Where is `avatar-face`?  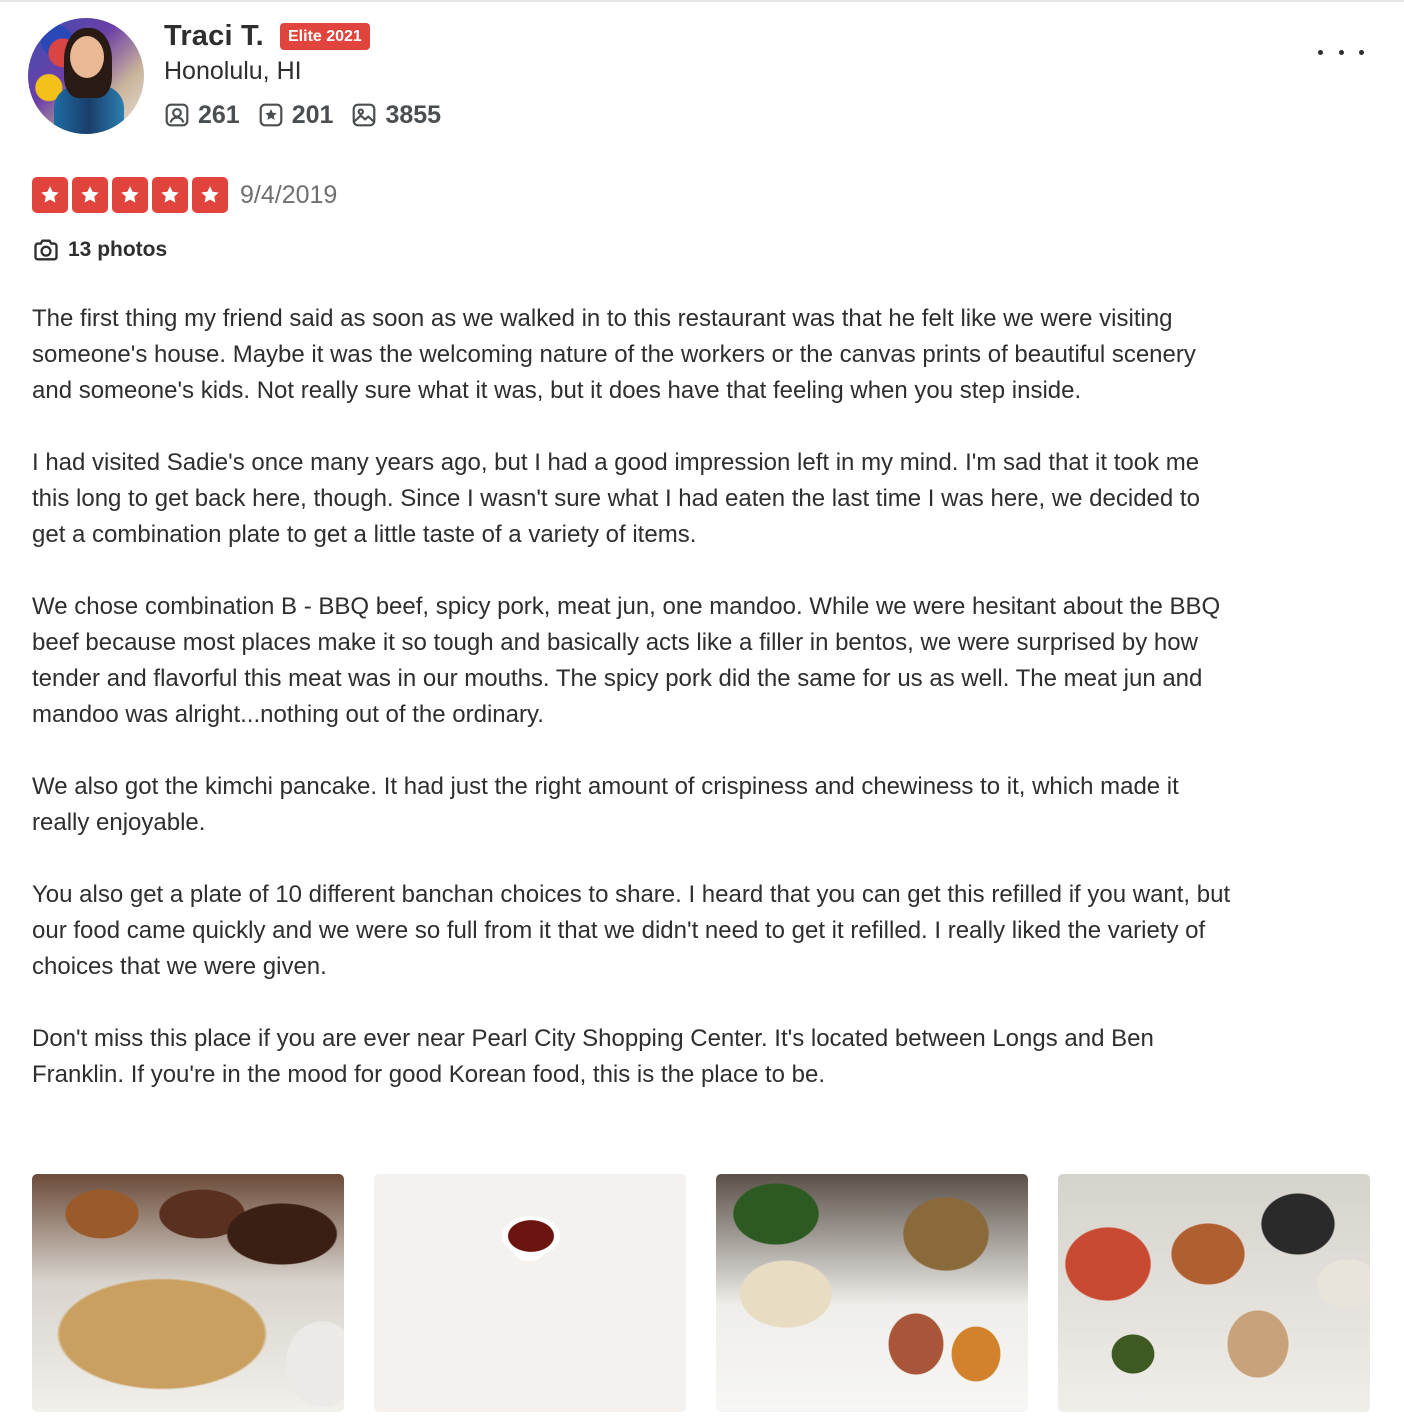
avatar-face is located at coordinates (87, 57).